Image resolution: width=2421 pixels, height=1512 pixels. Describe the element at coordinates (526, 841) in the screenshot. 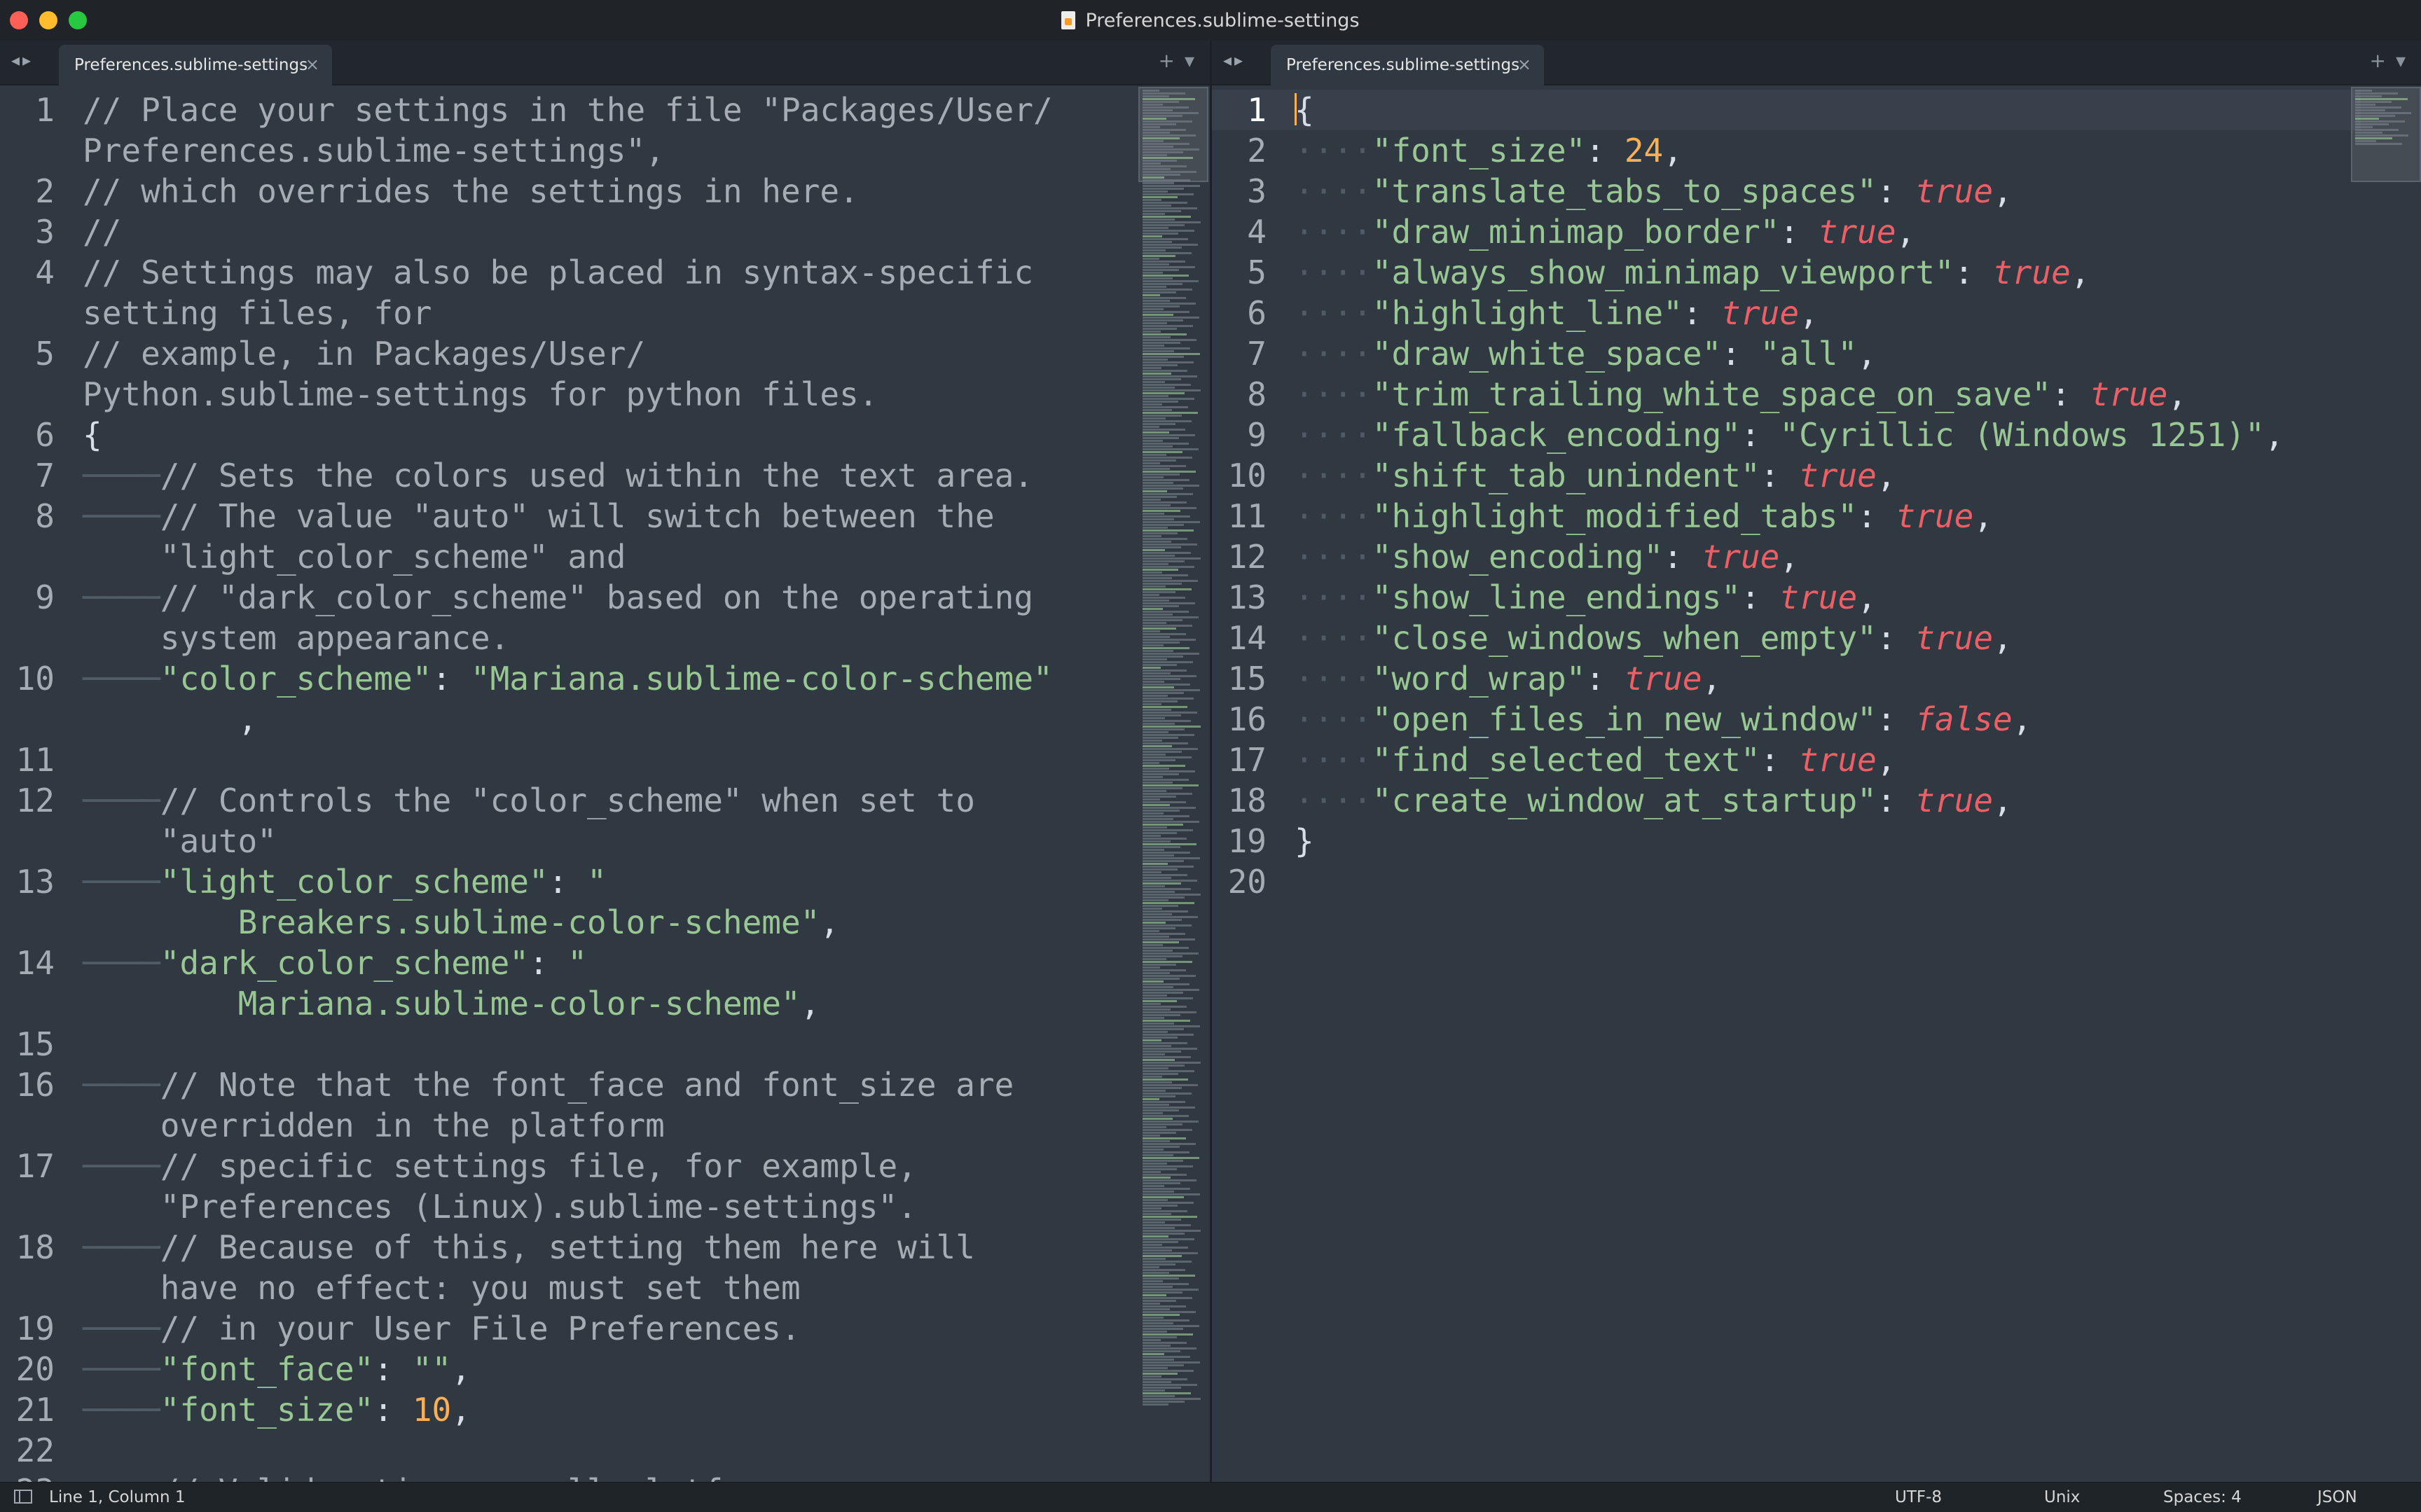

I see `code-line: "auto"` at that location.